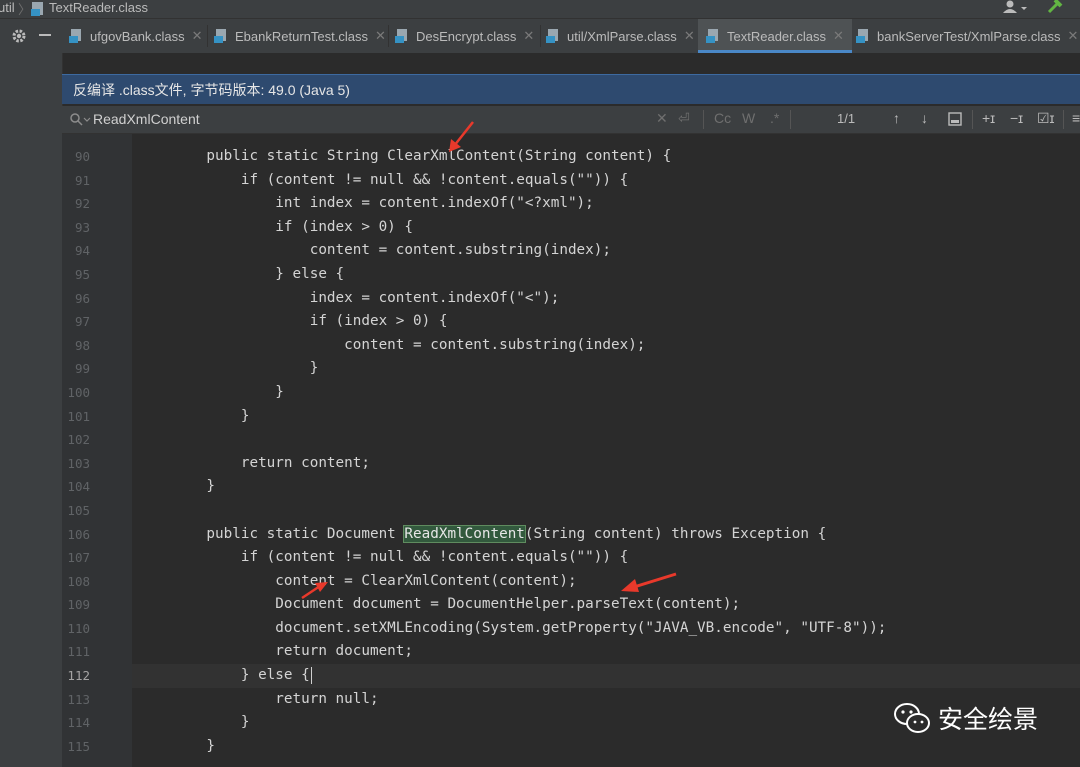  What do you see at coordinates (912, 718) in the screenshot?
I see `wechat-icon` at bounding box center [912, 718].